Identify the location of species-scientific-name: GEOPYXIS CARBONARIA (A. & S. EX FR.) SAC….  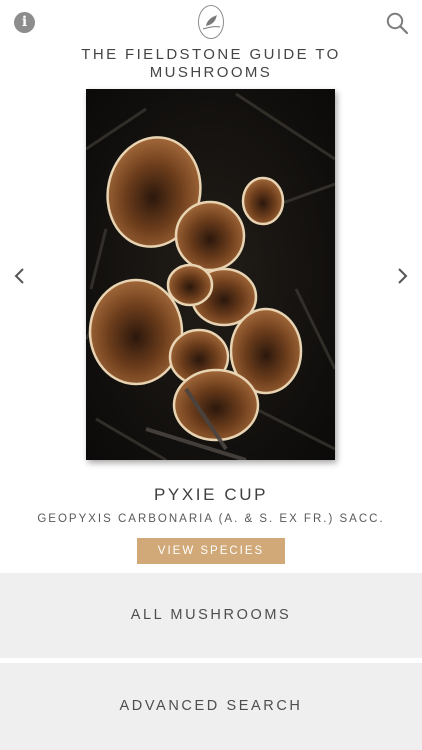
(211, 519).